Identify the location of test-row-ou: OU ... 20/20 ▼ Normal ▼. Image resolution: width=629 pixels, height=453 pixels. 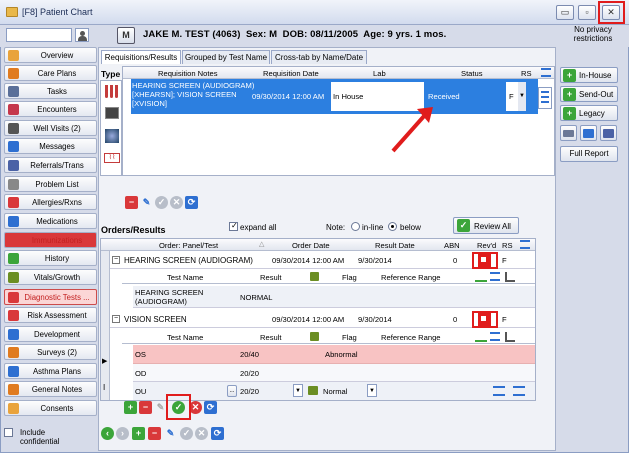
(334, 391).